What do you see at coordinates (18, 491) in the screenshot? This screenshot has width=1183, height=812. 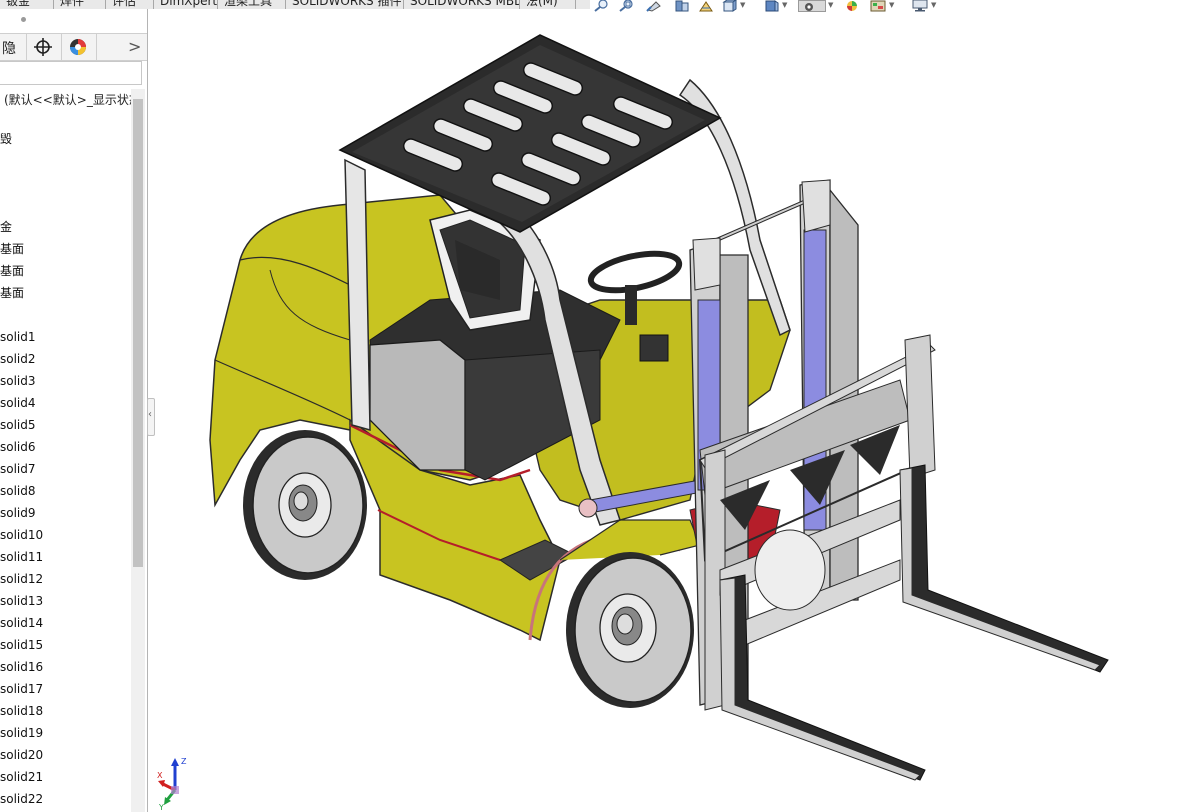 I see `tree-item: solid8` at bounding box center [18, 491].